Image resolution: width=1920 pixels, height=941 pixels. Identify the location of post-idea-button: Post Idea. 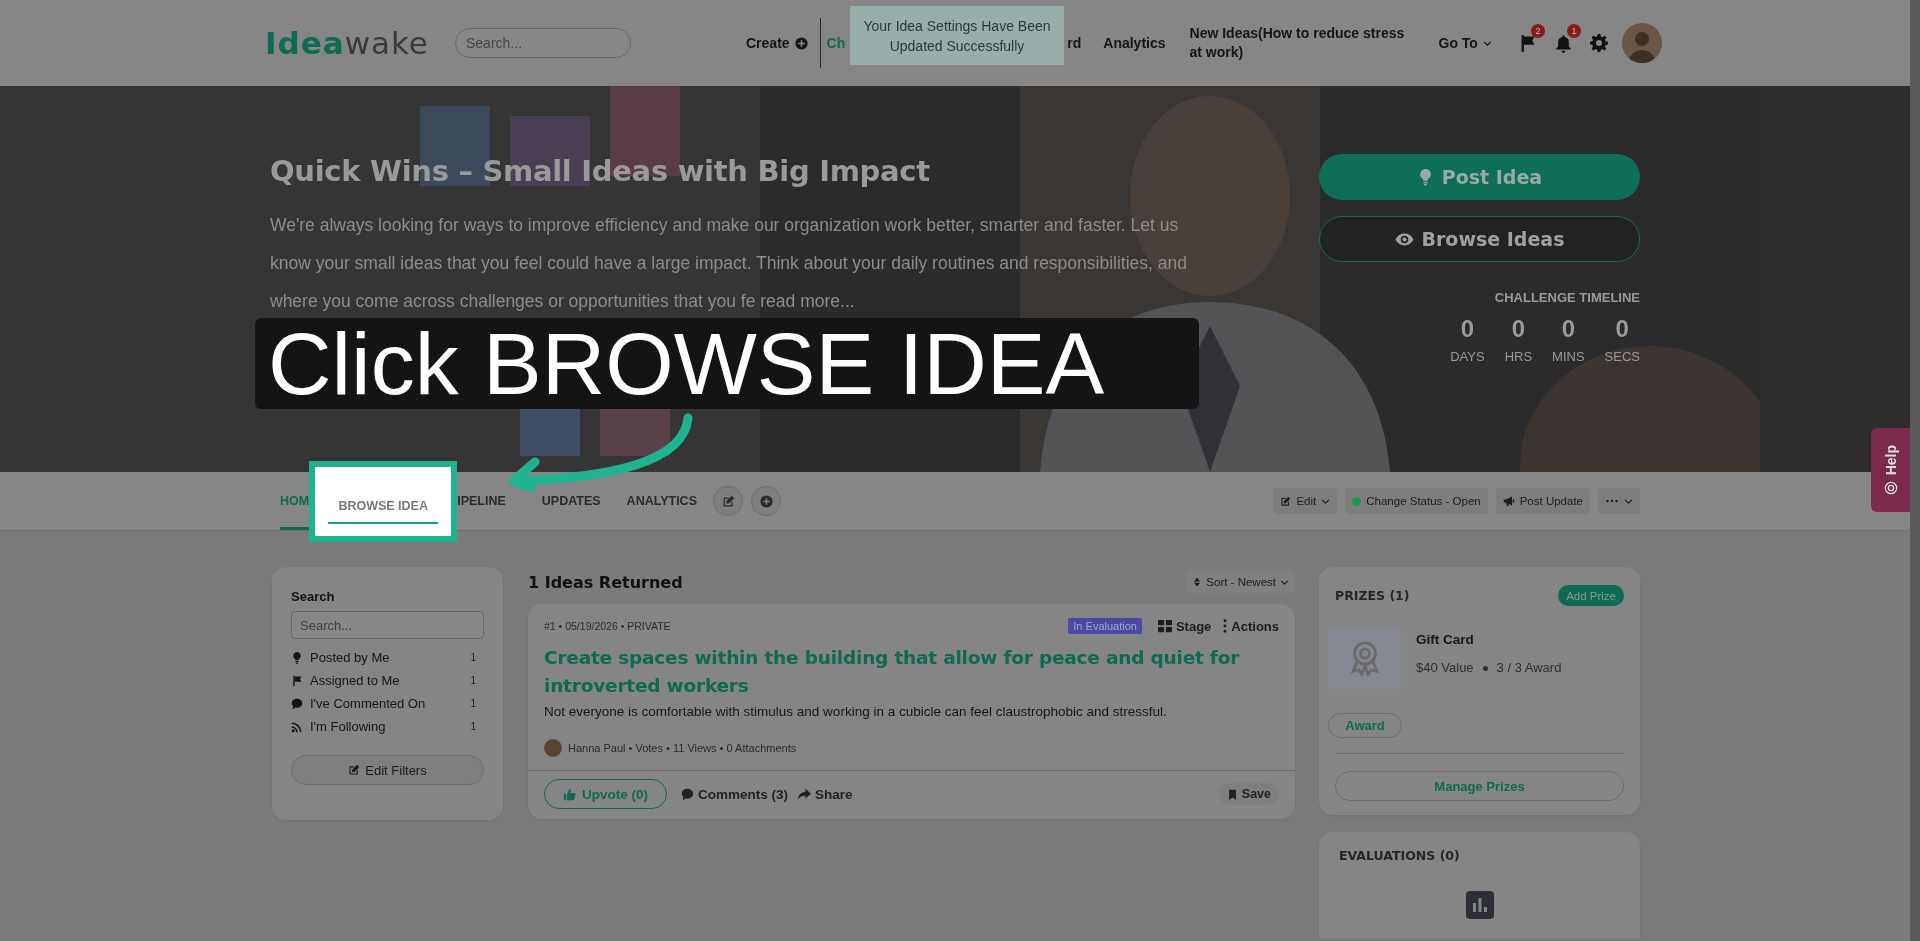
(1479, 177).